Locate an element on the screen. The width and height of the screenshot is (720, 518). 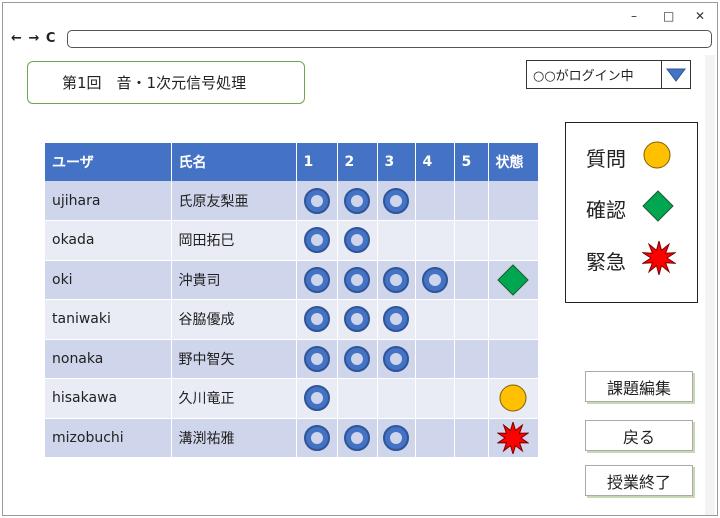
user-id-cell: nonaka is located at coordinates (108, 359).